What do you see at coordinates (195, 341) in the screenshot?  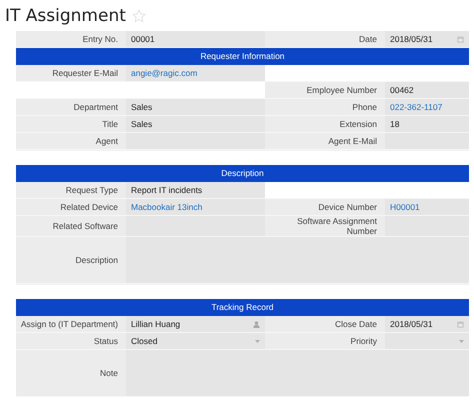 I see `value-field: Closed` at bounding box center [195, 341].